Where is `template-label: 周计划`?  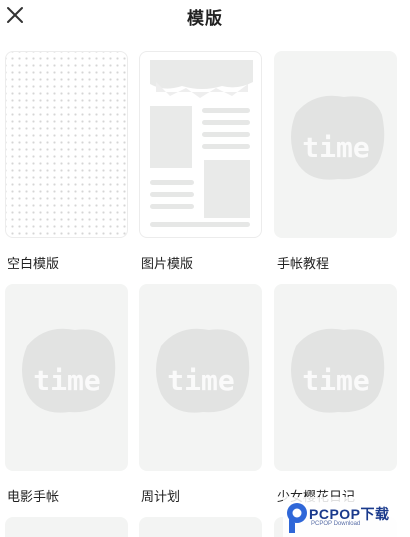
template-label: 周计划 is located at coordinates (161, 497).